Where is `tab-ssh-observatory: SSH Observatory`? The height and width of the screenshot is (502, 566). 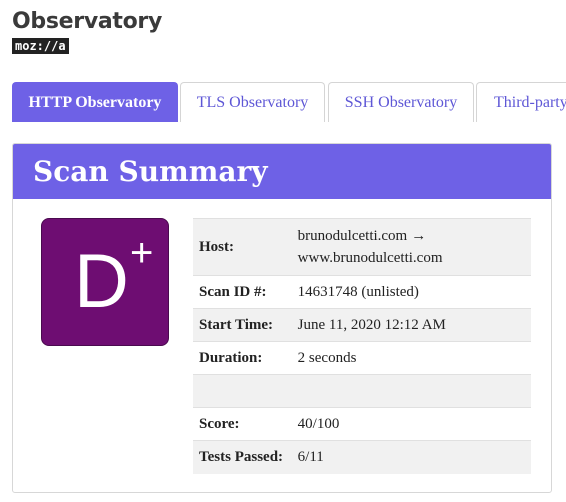
tab-ssh-observatory: SSH Observatory is located at coordinates (401, 102).